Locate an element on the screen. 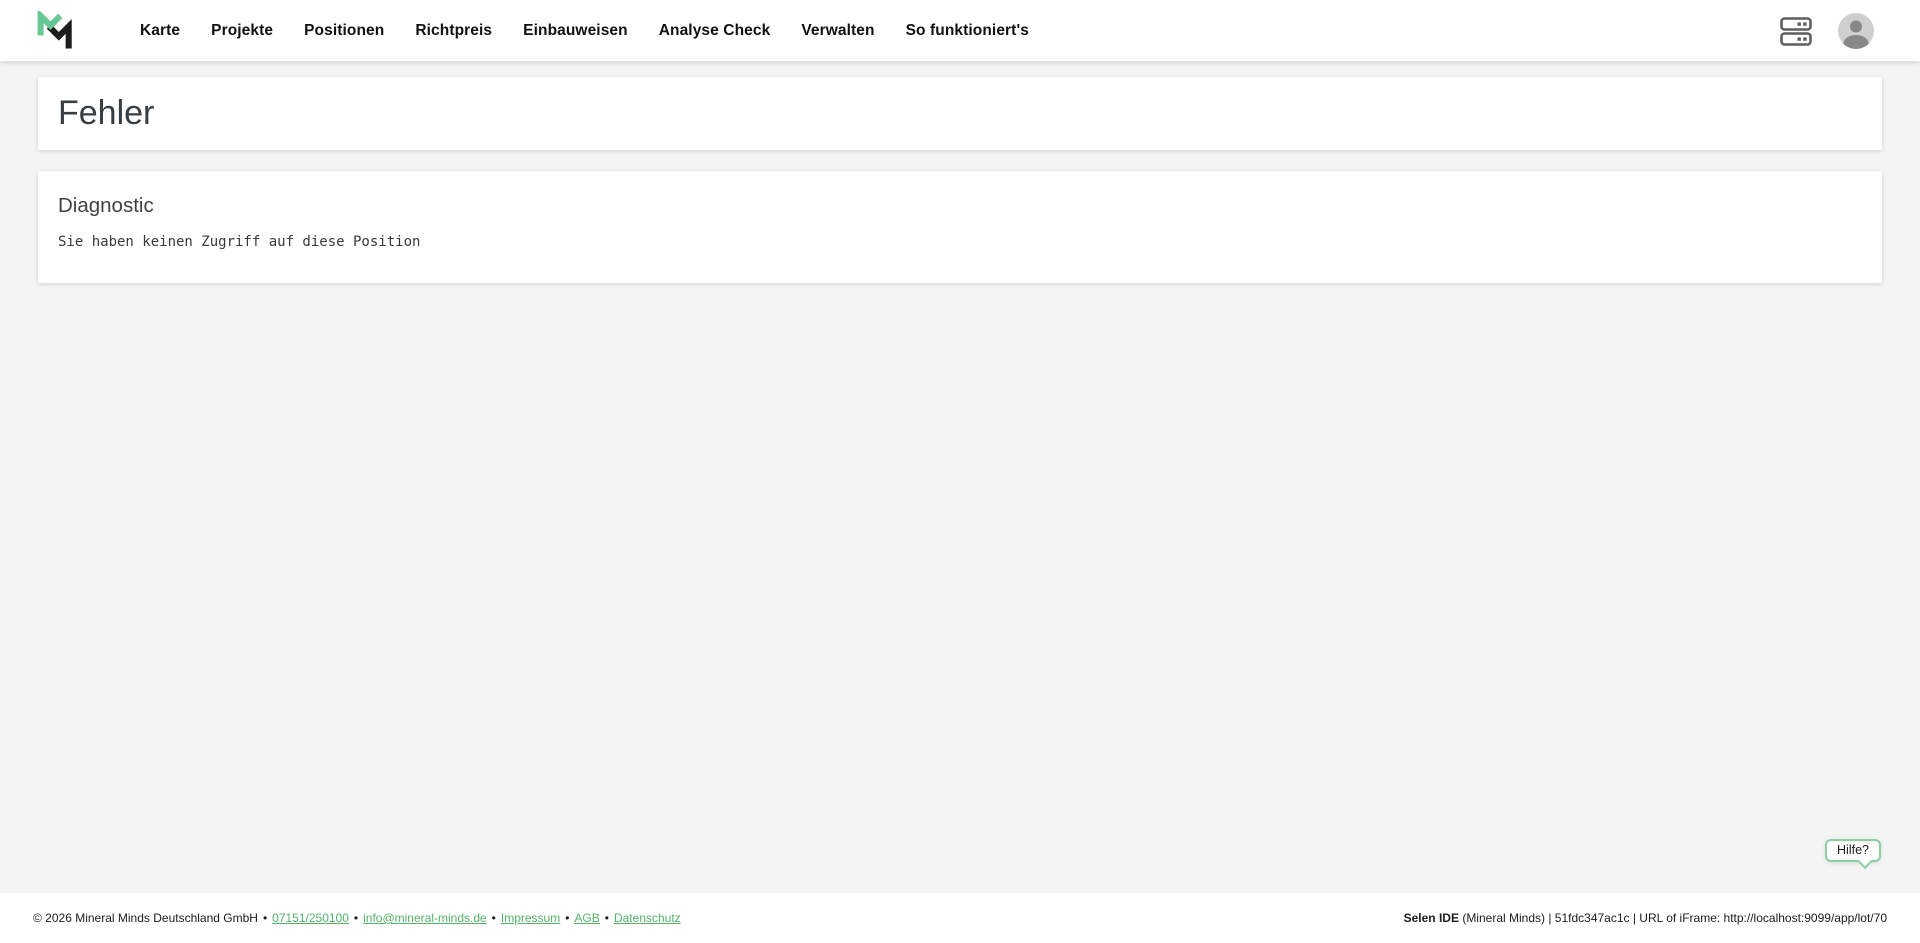 The image size is (1920, 943). help-button: Hilfe? is located at coordinates (1853, 854).